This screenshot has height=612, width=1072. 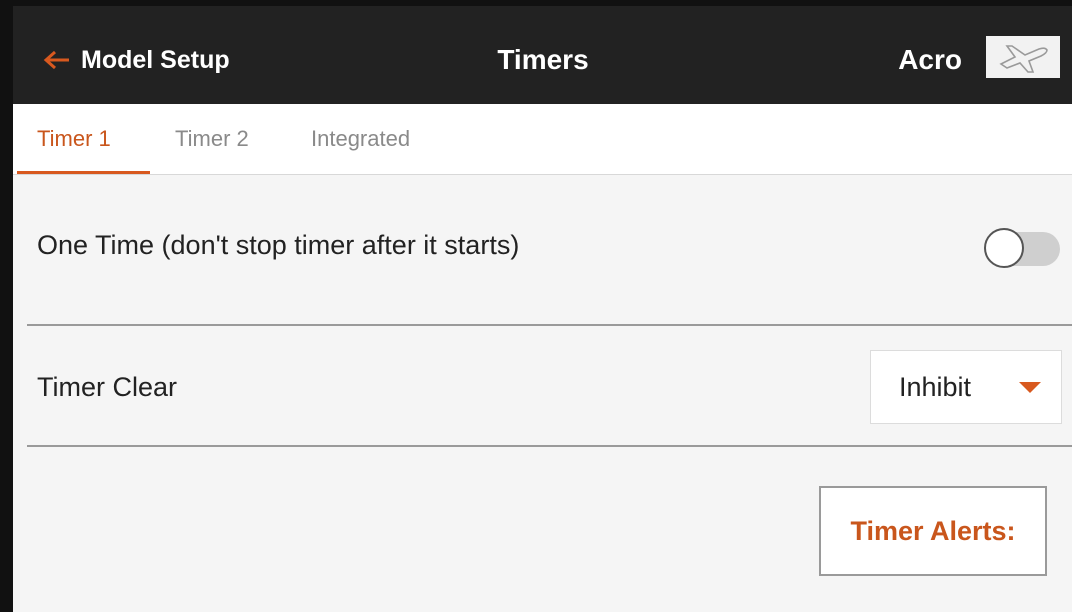 What do you see at coordinates (83, 172) in the screenshot?
I see `active-tab-indicator` at bounding box center [83, 172].